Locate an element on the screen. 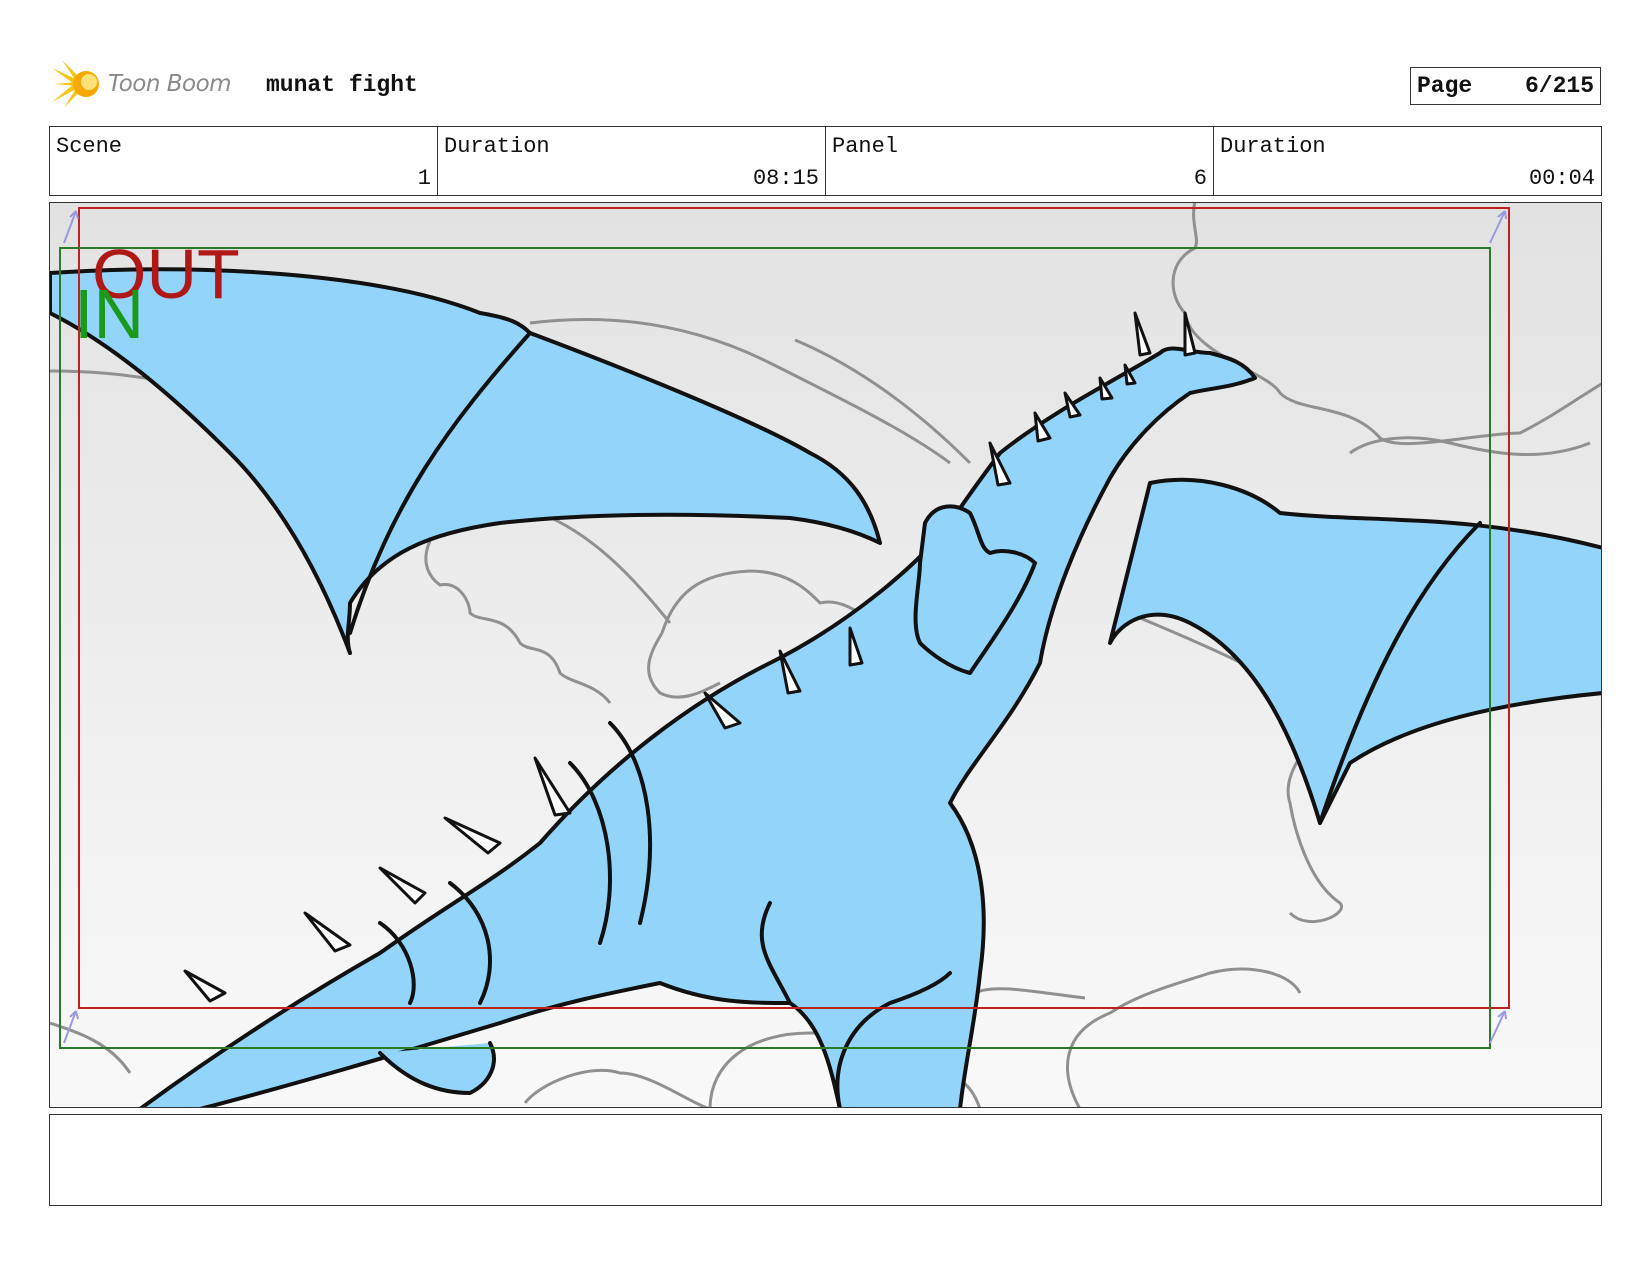 Image resolution: width=1648 pixels, height=1276 pixels. scene-duration-cell: Duration 08:15 is located at coordinates (632, 161).